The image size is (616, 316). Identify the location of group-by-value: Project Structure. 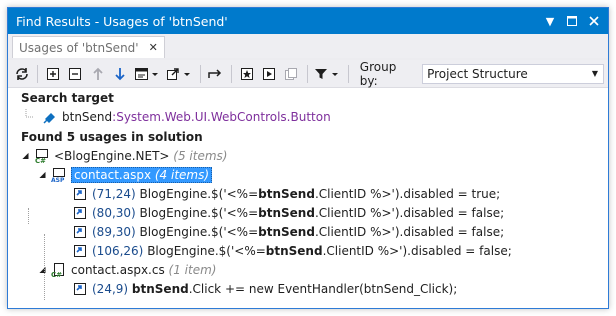
(477, 73).